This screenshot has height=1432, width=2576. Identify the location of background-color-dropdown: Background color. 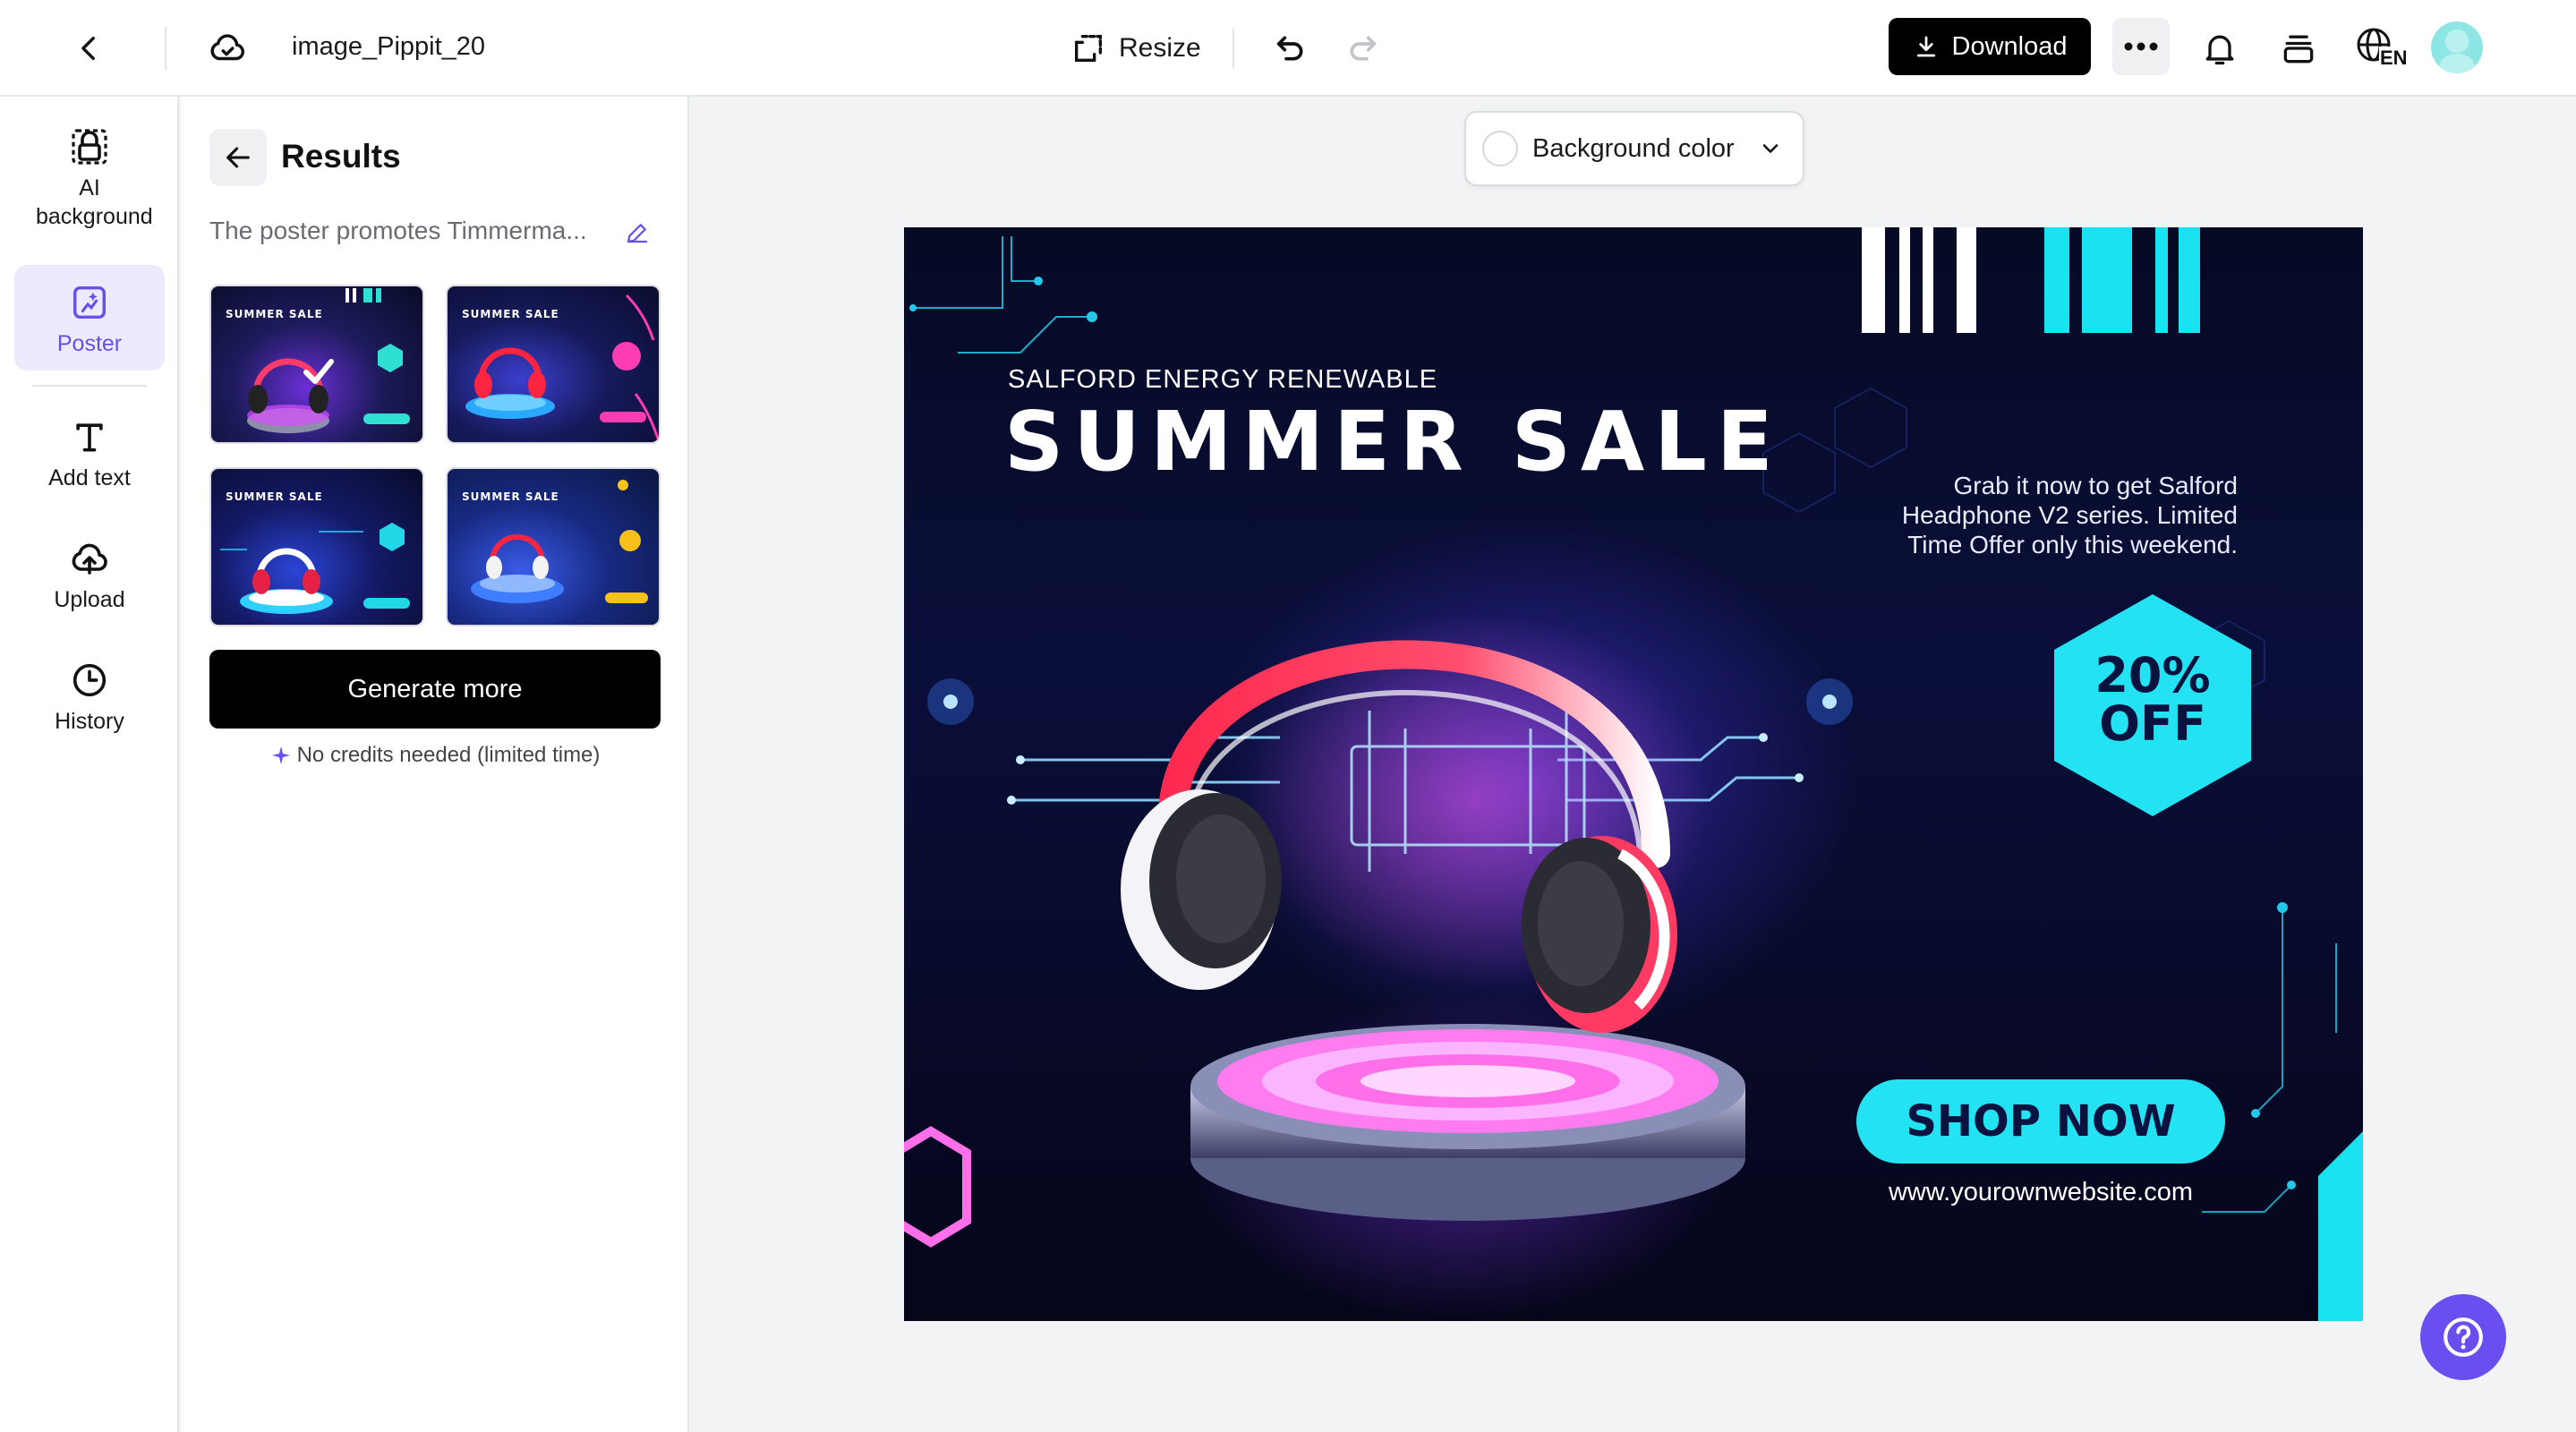
(1634, 148).